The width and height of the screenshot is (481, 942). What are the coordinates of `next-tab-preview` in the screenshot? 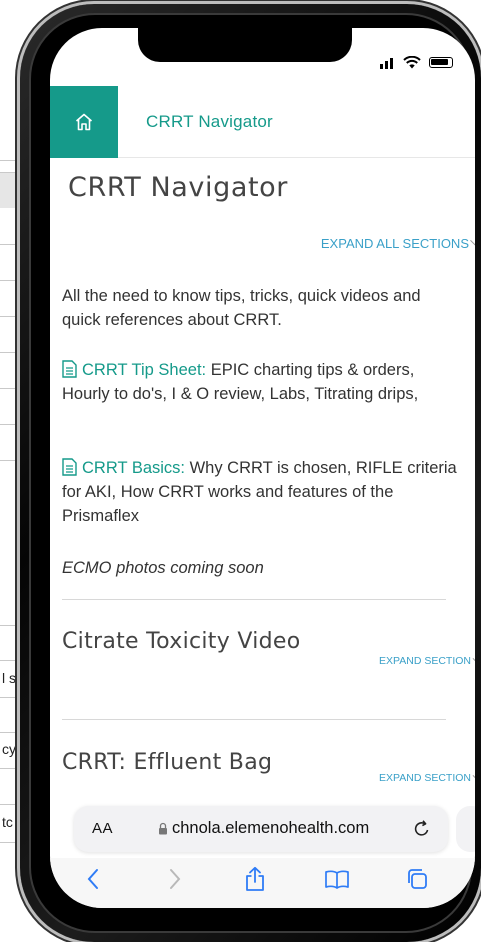 It's located at (465, 829).